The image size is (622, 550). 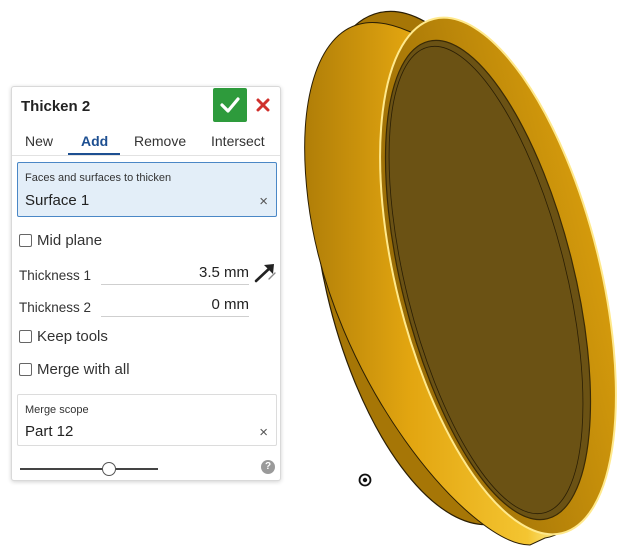 What do you see at coordinates (56, 106) in the screenshot?
I see `dialog-title: Thicken 2` at bounding box center [56, 106].